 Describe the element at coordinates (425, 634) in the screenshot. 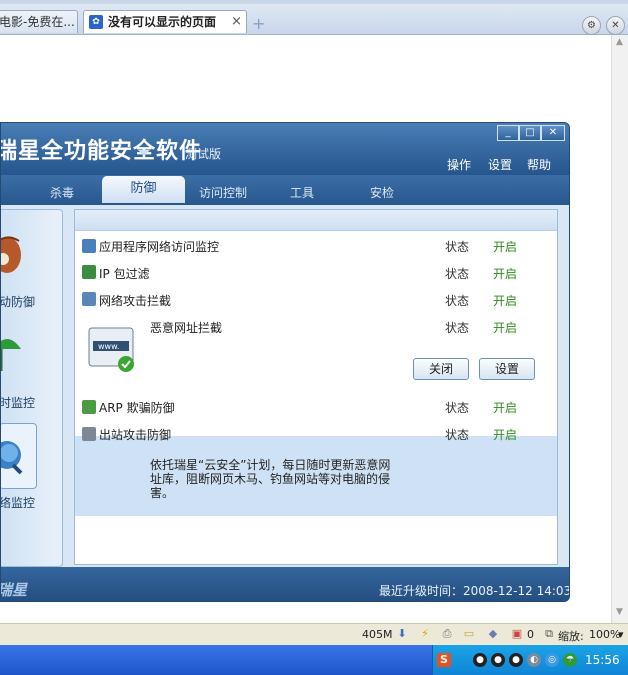

I see `lightning-icon: ⚡` at that location.